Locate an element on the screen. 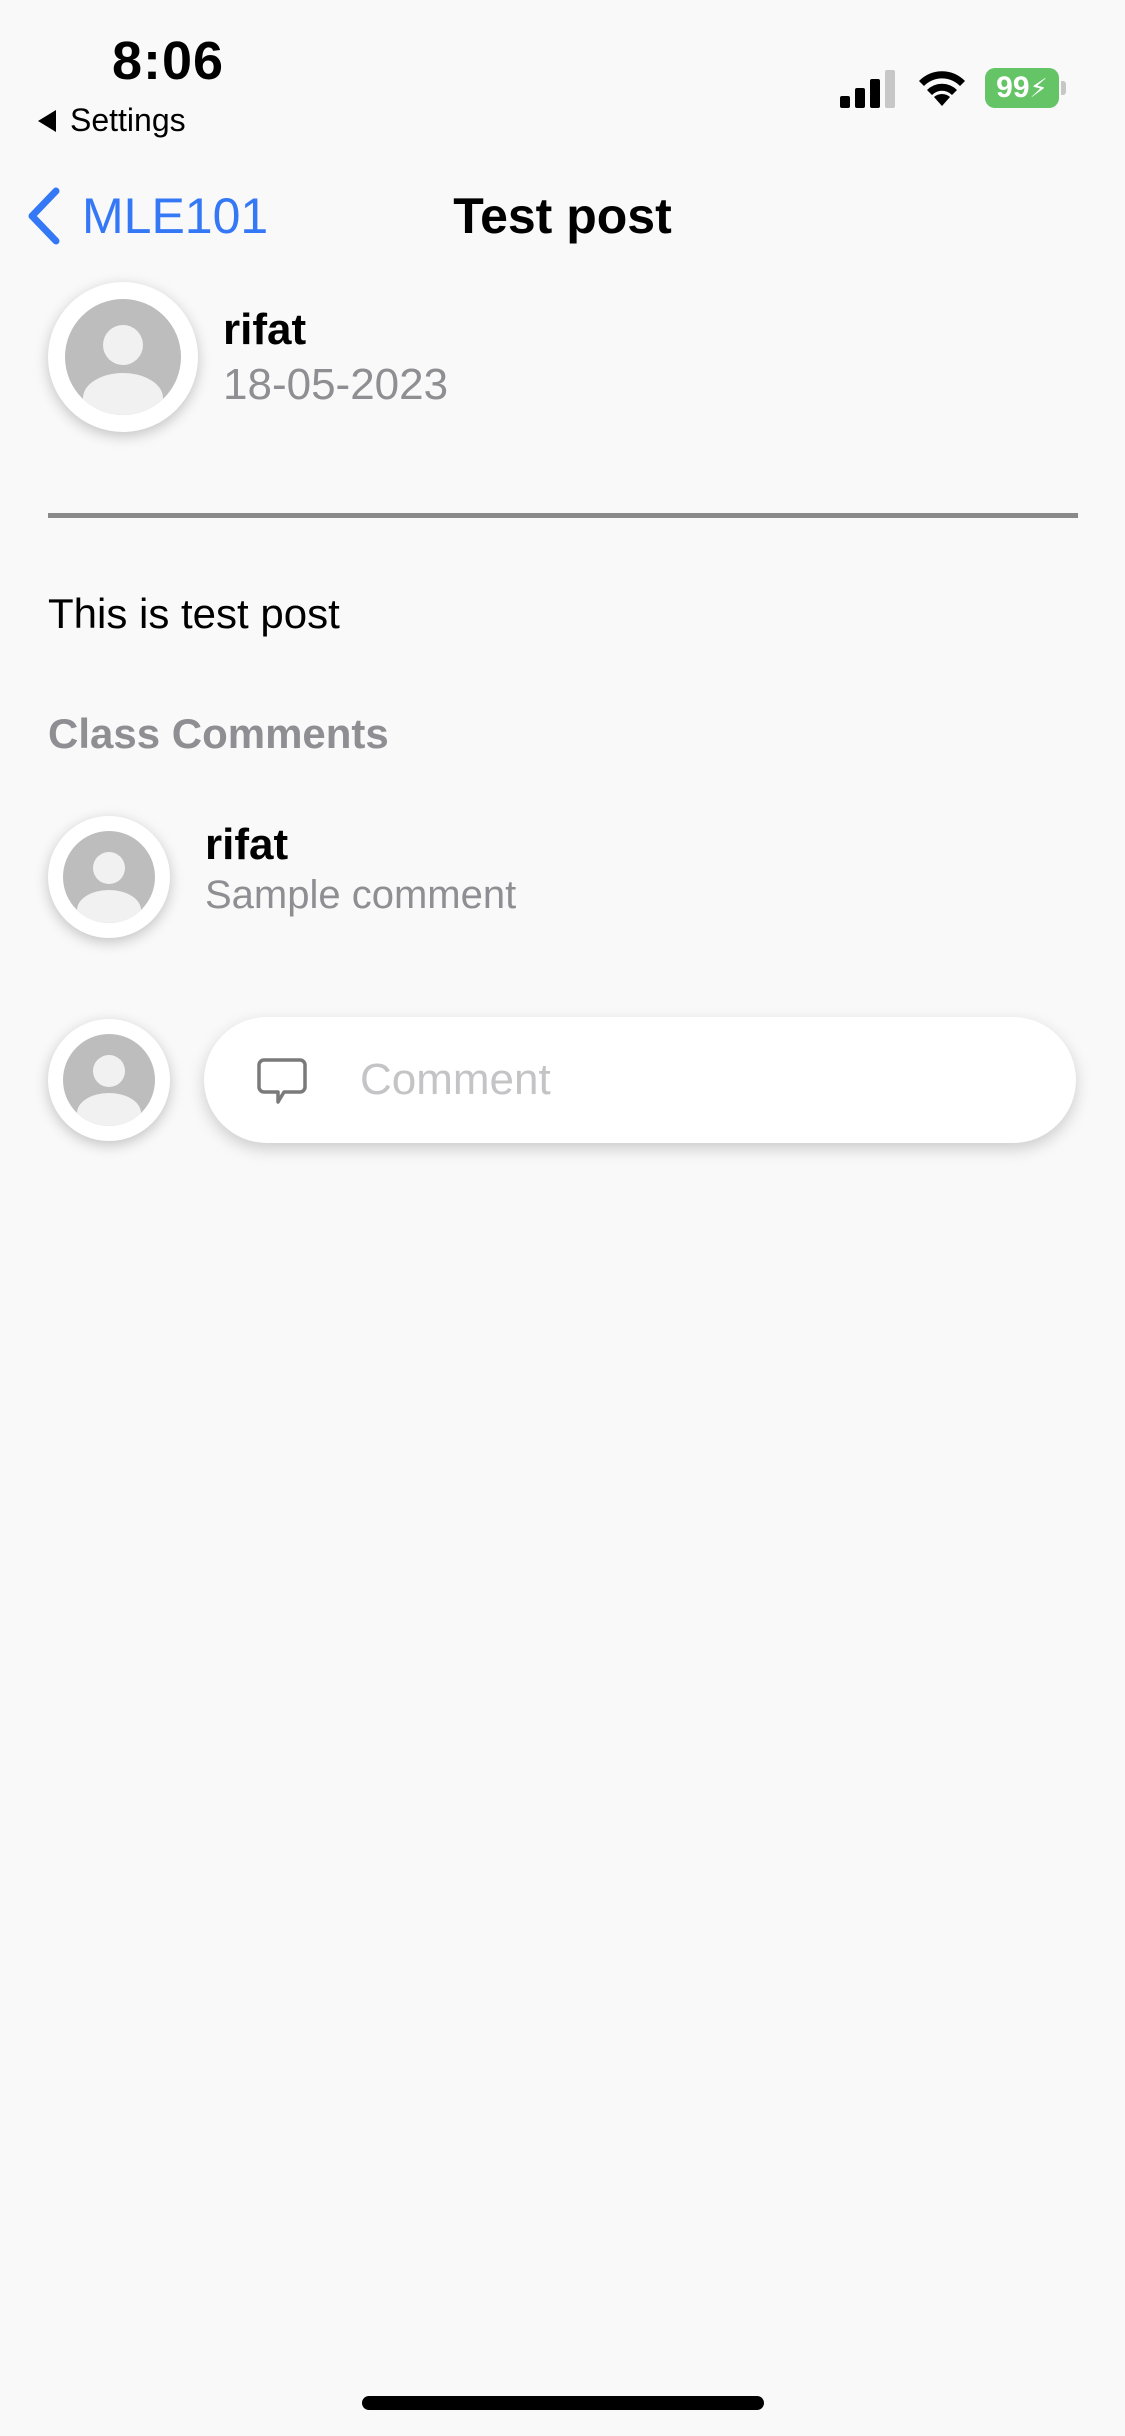 This screenshot has width=1125, height=2436. charging-bolt-icon: ⚡ is located at coordinates (1038, 87).